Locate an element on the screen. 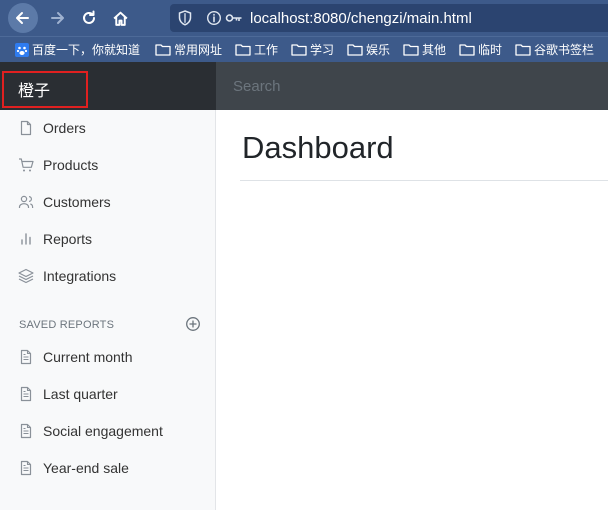 This screenshot has height=510, width=608. bookmark-label: 学习 is located at coordinates (322, 50).